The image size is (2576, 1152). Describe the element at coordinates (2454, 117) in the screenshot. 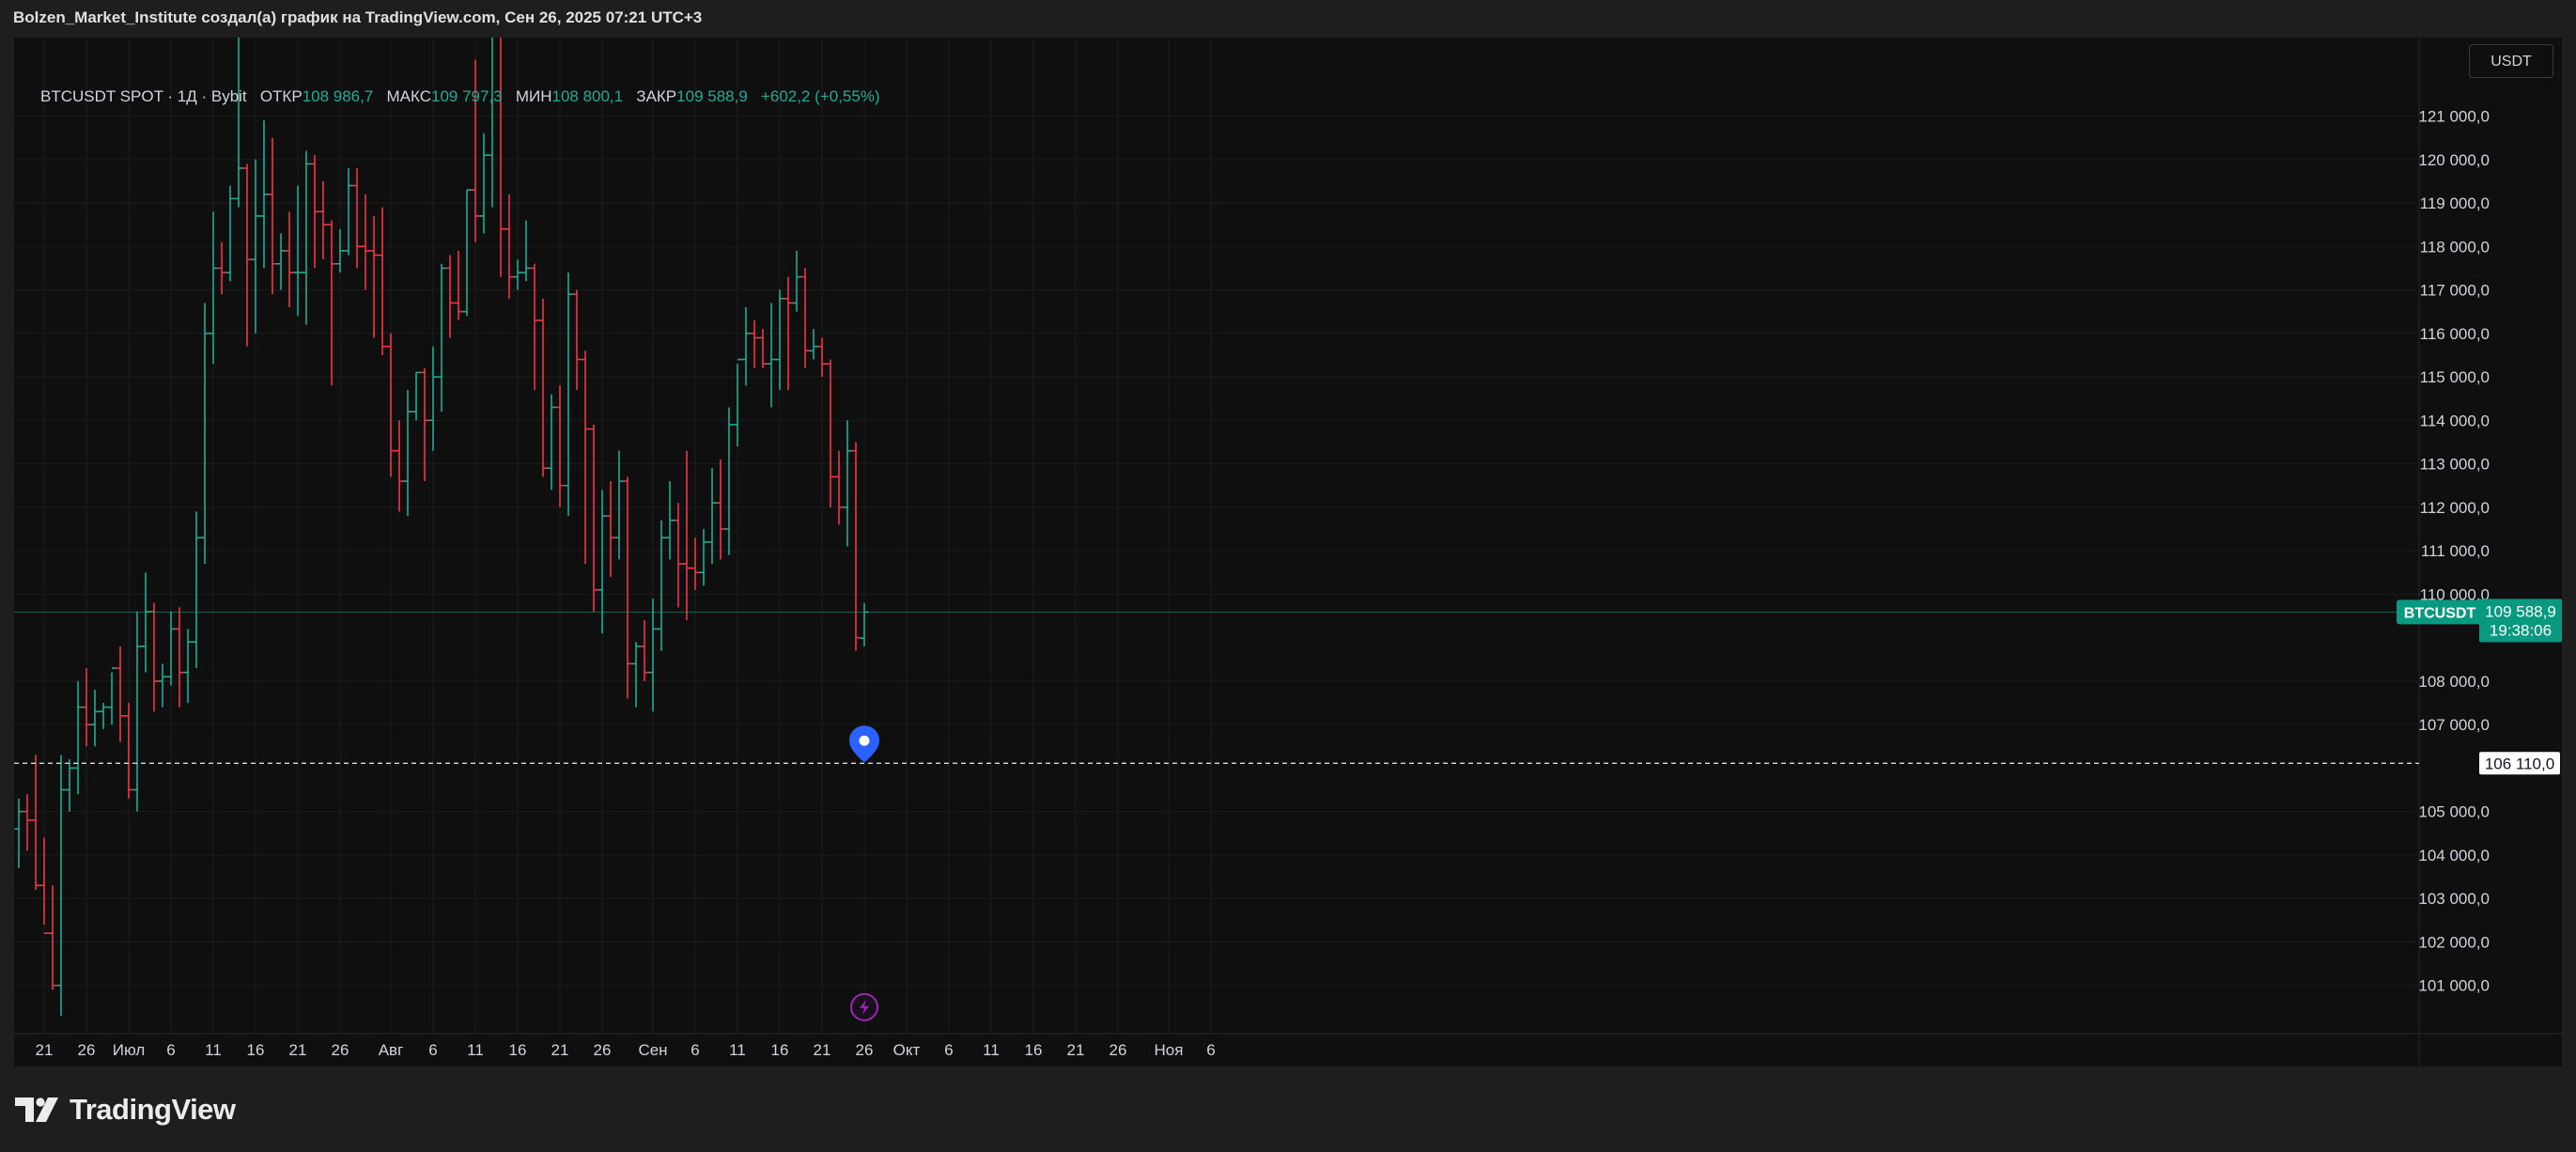

I see `price-tick-label: 121 000,0` at that location.